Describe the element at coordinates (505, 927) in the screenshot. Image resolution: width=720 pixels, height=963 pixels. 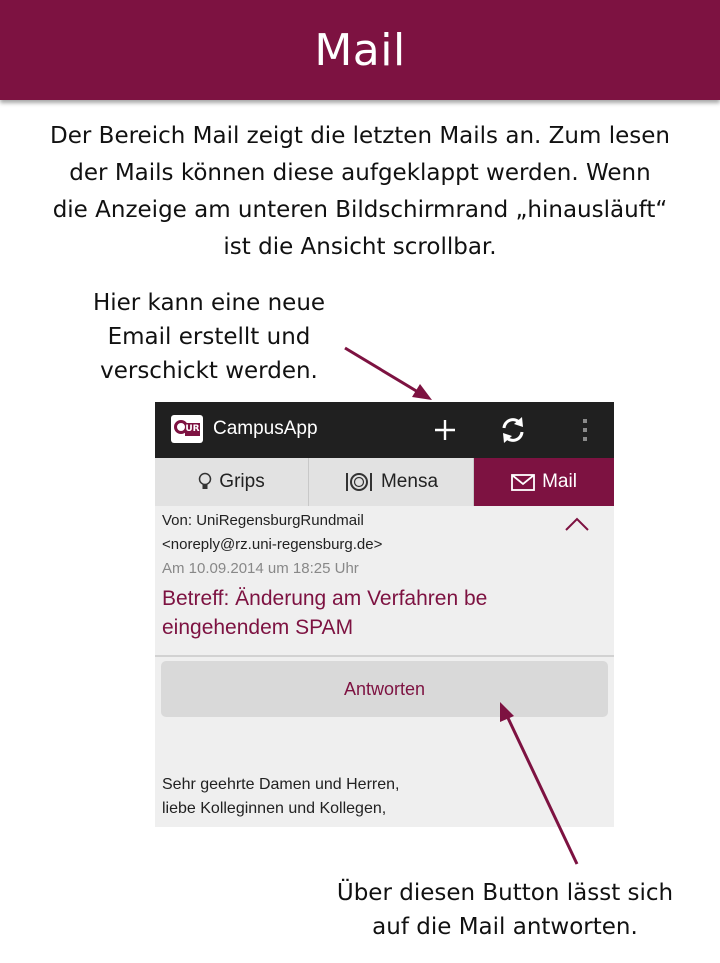
I see `callout-line: auf die Mail antworten.` at that location.